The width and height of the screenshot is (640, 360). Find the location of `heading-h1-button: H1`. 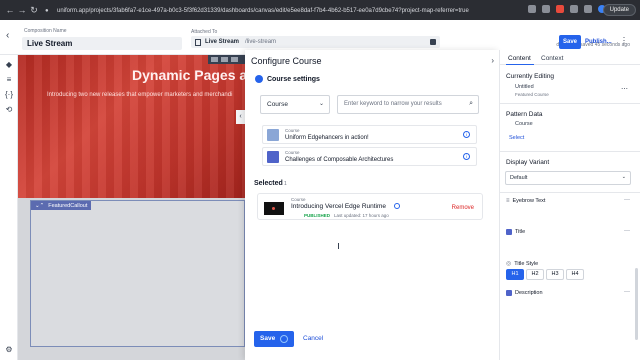

heading-h1-button: H1 is located at coordinates (515, 274).